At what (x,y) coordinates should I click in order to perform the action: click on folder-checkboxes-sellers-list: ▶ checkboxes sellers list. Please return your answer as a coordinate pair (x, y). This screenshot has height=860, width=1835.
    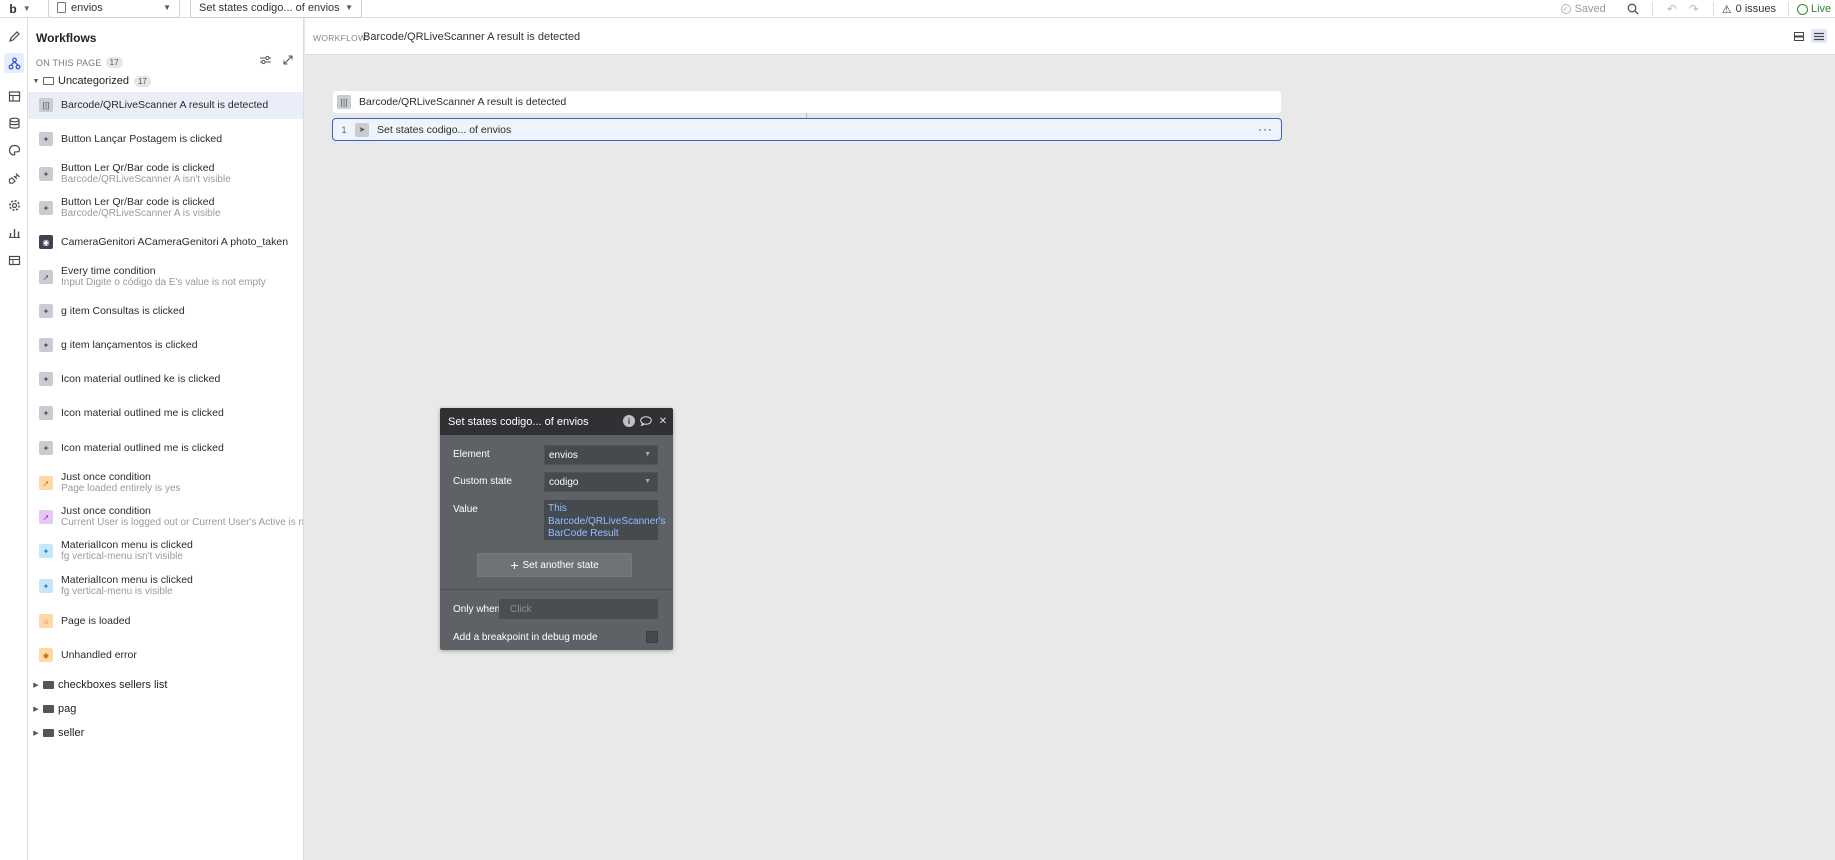
    Looking at the image, I should click on (165, 685).